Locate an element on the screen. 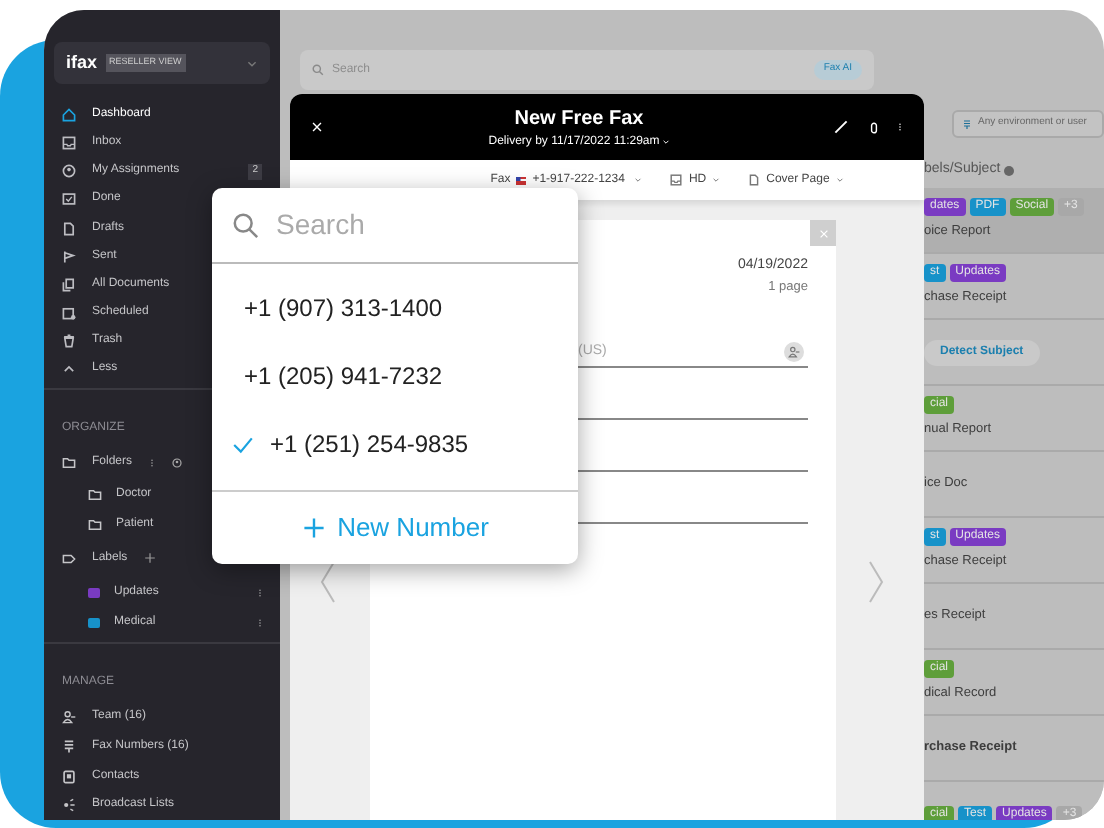  number-option: +1 (251) 254-9835 is located at coordinates (395, 444).